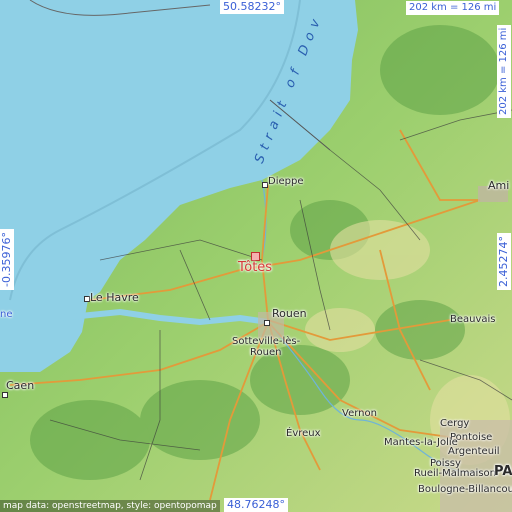 The height and width of the screenshot is (512, 512). I want to click on town-label-rouen: Rouen, so click(289, 313).